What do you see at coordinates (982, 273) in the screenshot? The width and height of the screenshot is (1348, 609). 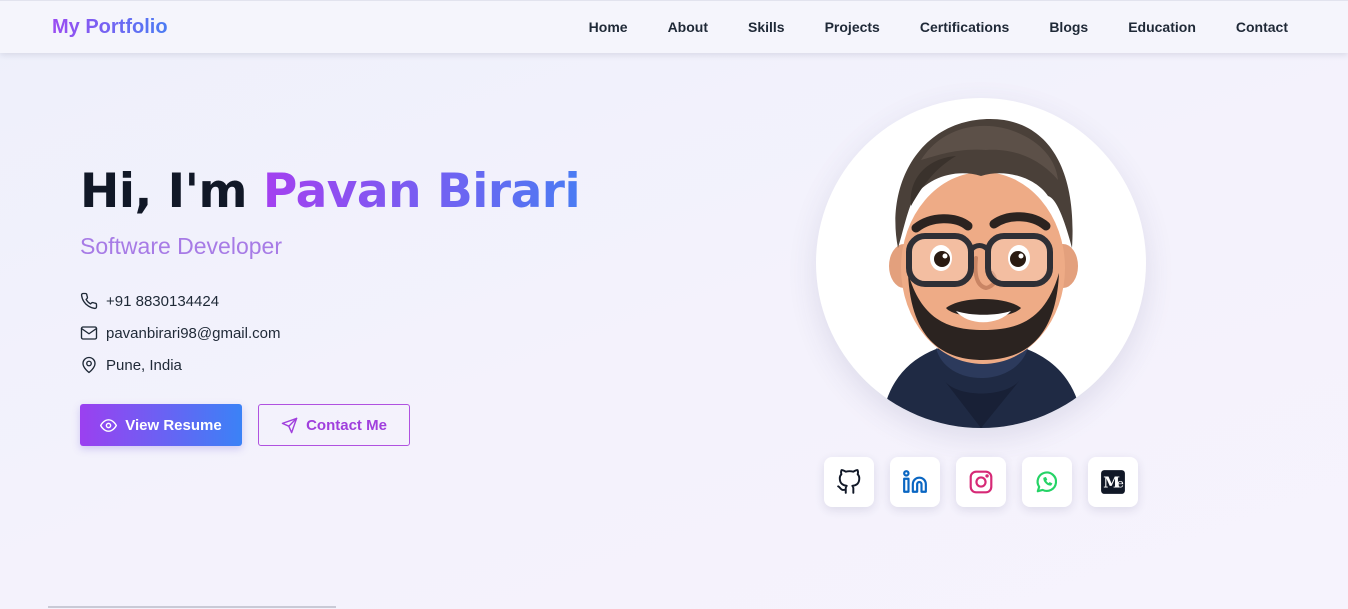 I see `avatar-illustration` at bounding box center [982, 273].